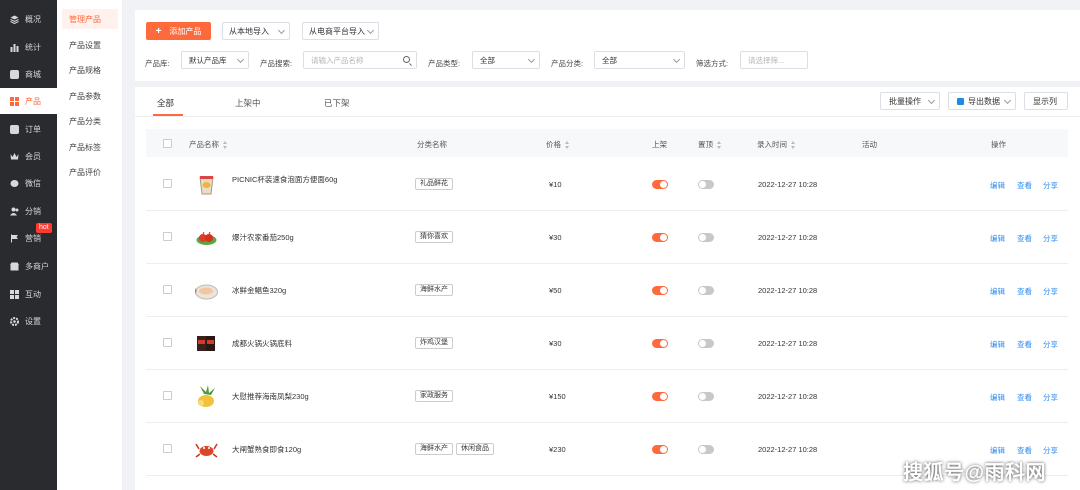  Describe the element at coordinates (28, 156) in the screenshot. I see `sidebar-item-members: 会员` at that location.